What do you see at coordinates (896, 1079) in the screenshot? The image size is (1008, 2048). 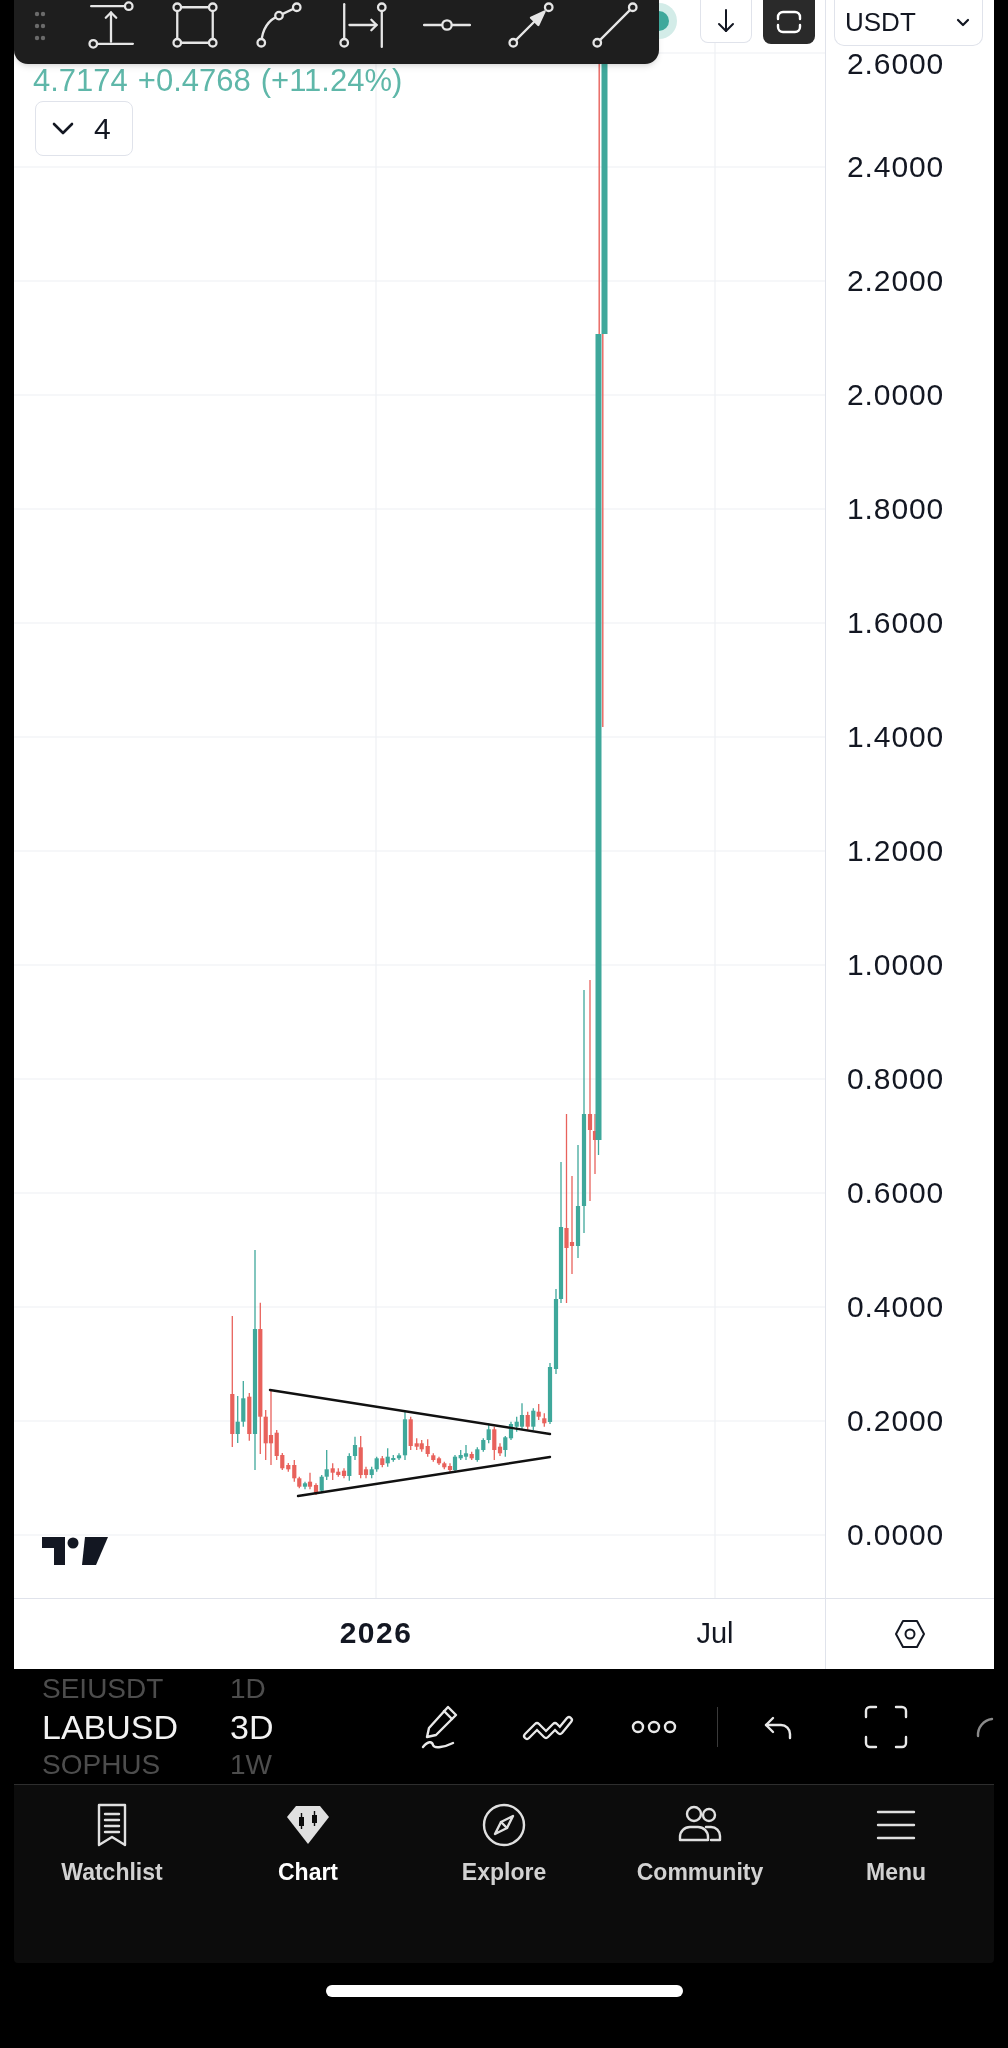 I see `price-label: 0.8000` at bounding box center [896, 1079].